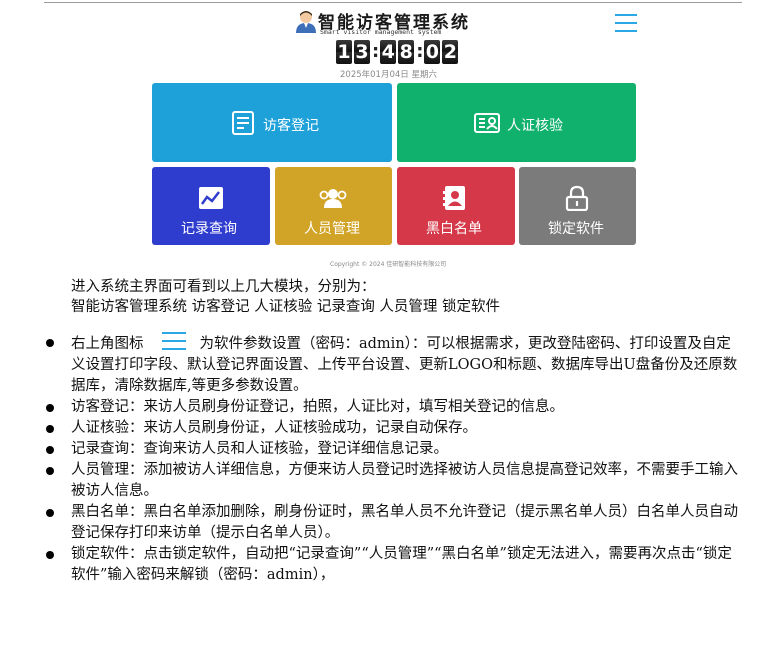 This screenshot has width=784, height=648. Describe the element at coordinates (450, 52) in the screenshot. I see `clock-digit: 2` at that location.